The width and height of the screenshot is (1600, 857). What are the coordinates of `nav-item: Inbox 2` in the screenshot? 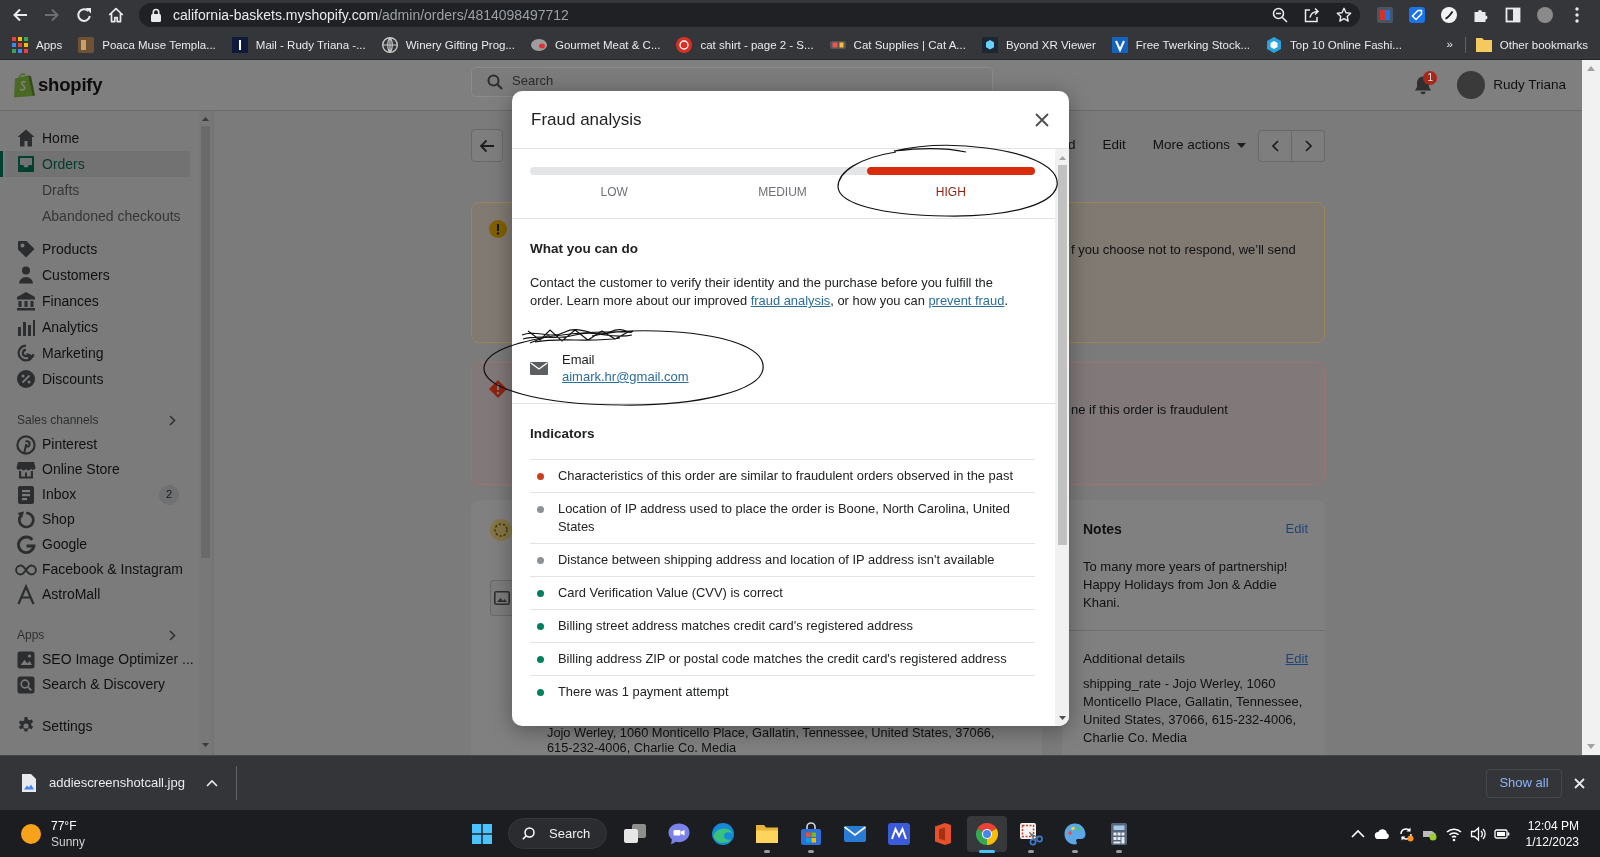 It's located at (97, 494).